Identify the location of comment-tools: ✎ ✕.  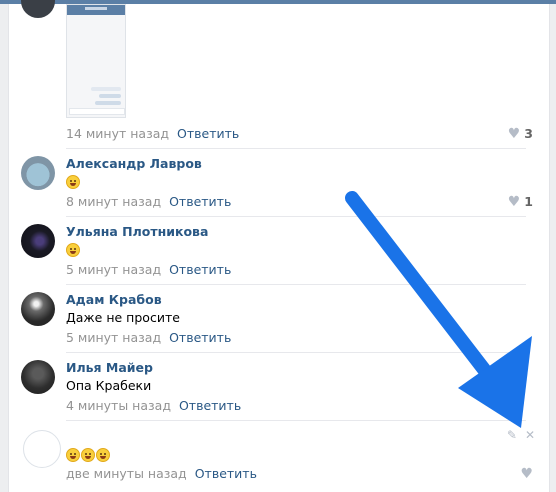
(517, 435).